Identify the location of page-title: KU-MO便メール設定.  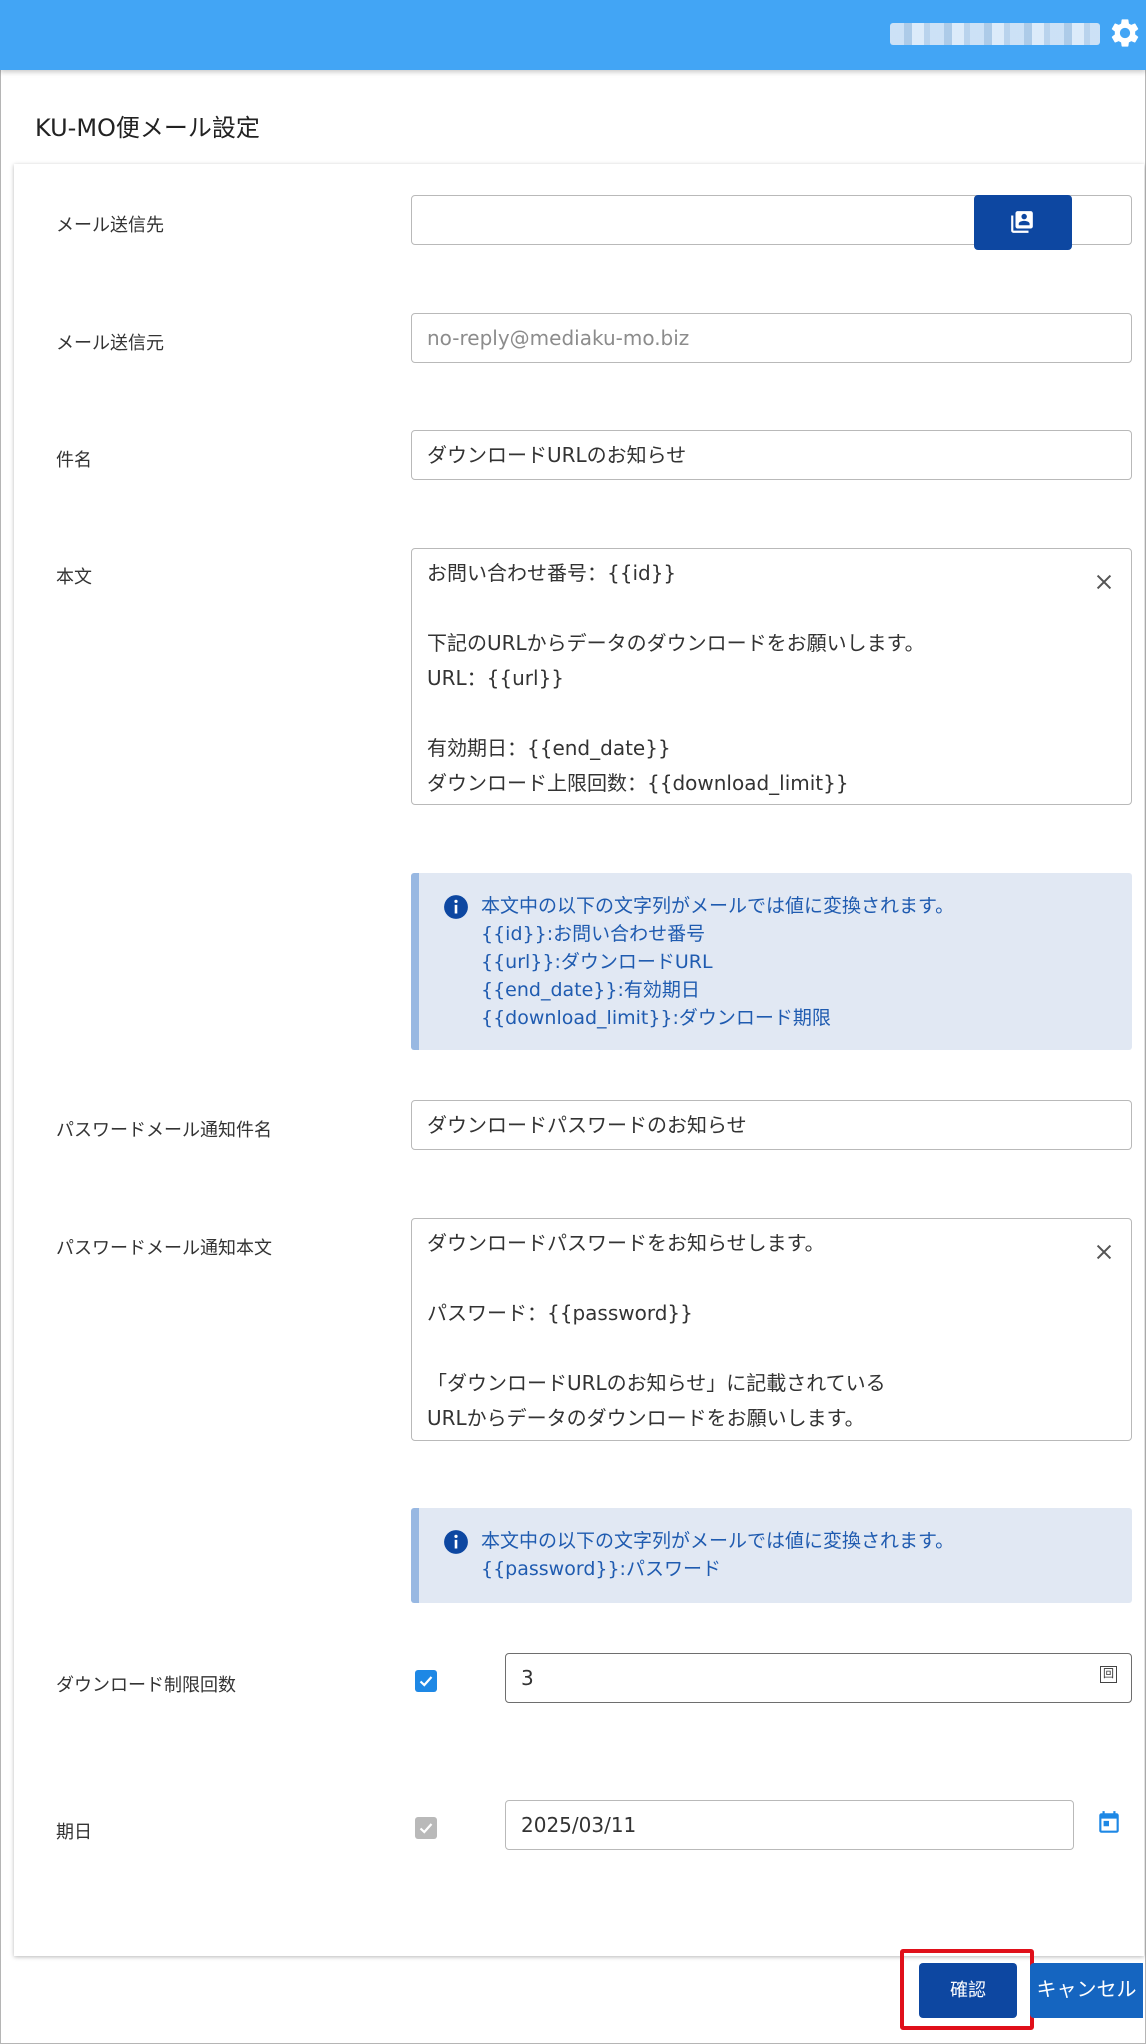
(147, 128).